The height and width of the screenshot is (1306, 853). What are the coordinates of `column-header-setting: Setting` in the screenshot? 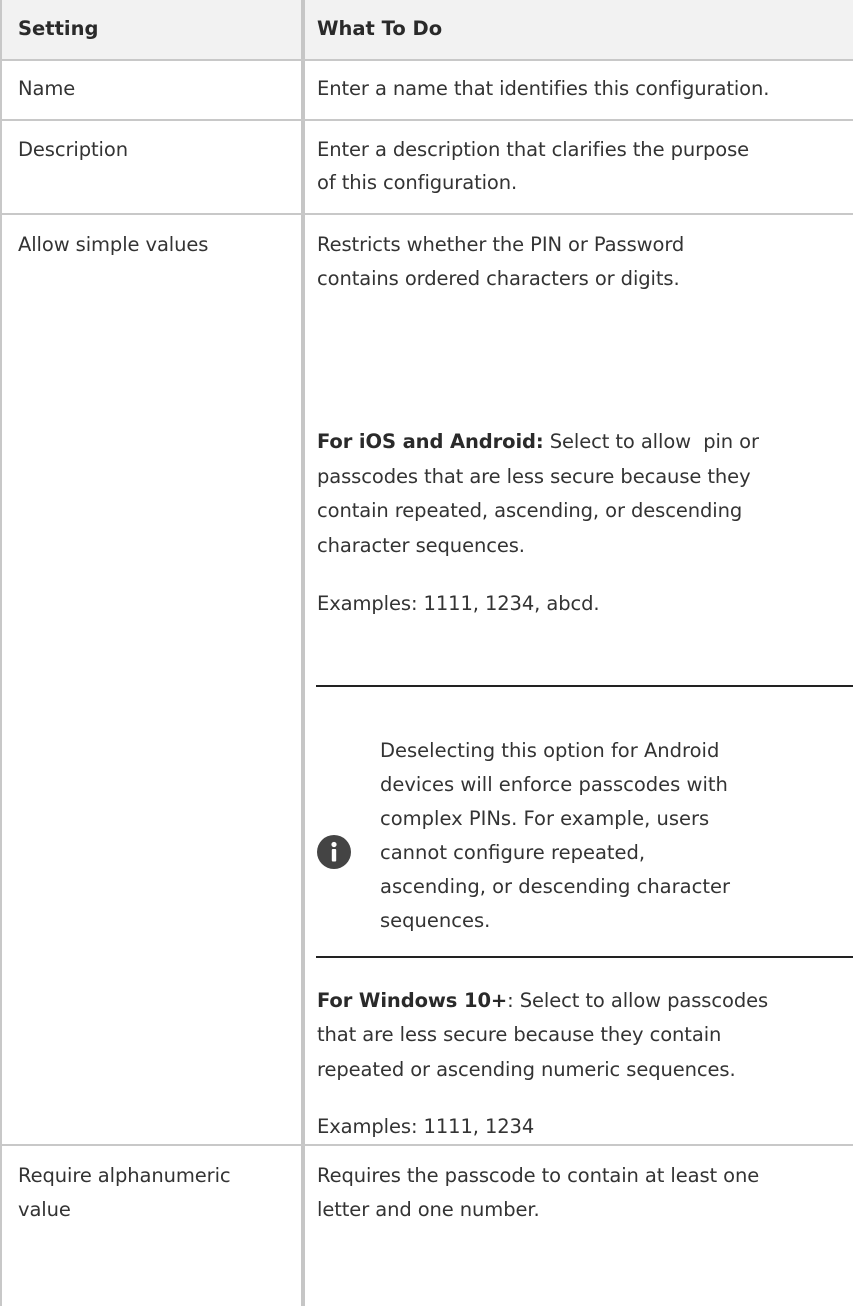 It's located at (58, 28).